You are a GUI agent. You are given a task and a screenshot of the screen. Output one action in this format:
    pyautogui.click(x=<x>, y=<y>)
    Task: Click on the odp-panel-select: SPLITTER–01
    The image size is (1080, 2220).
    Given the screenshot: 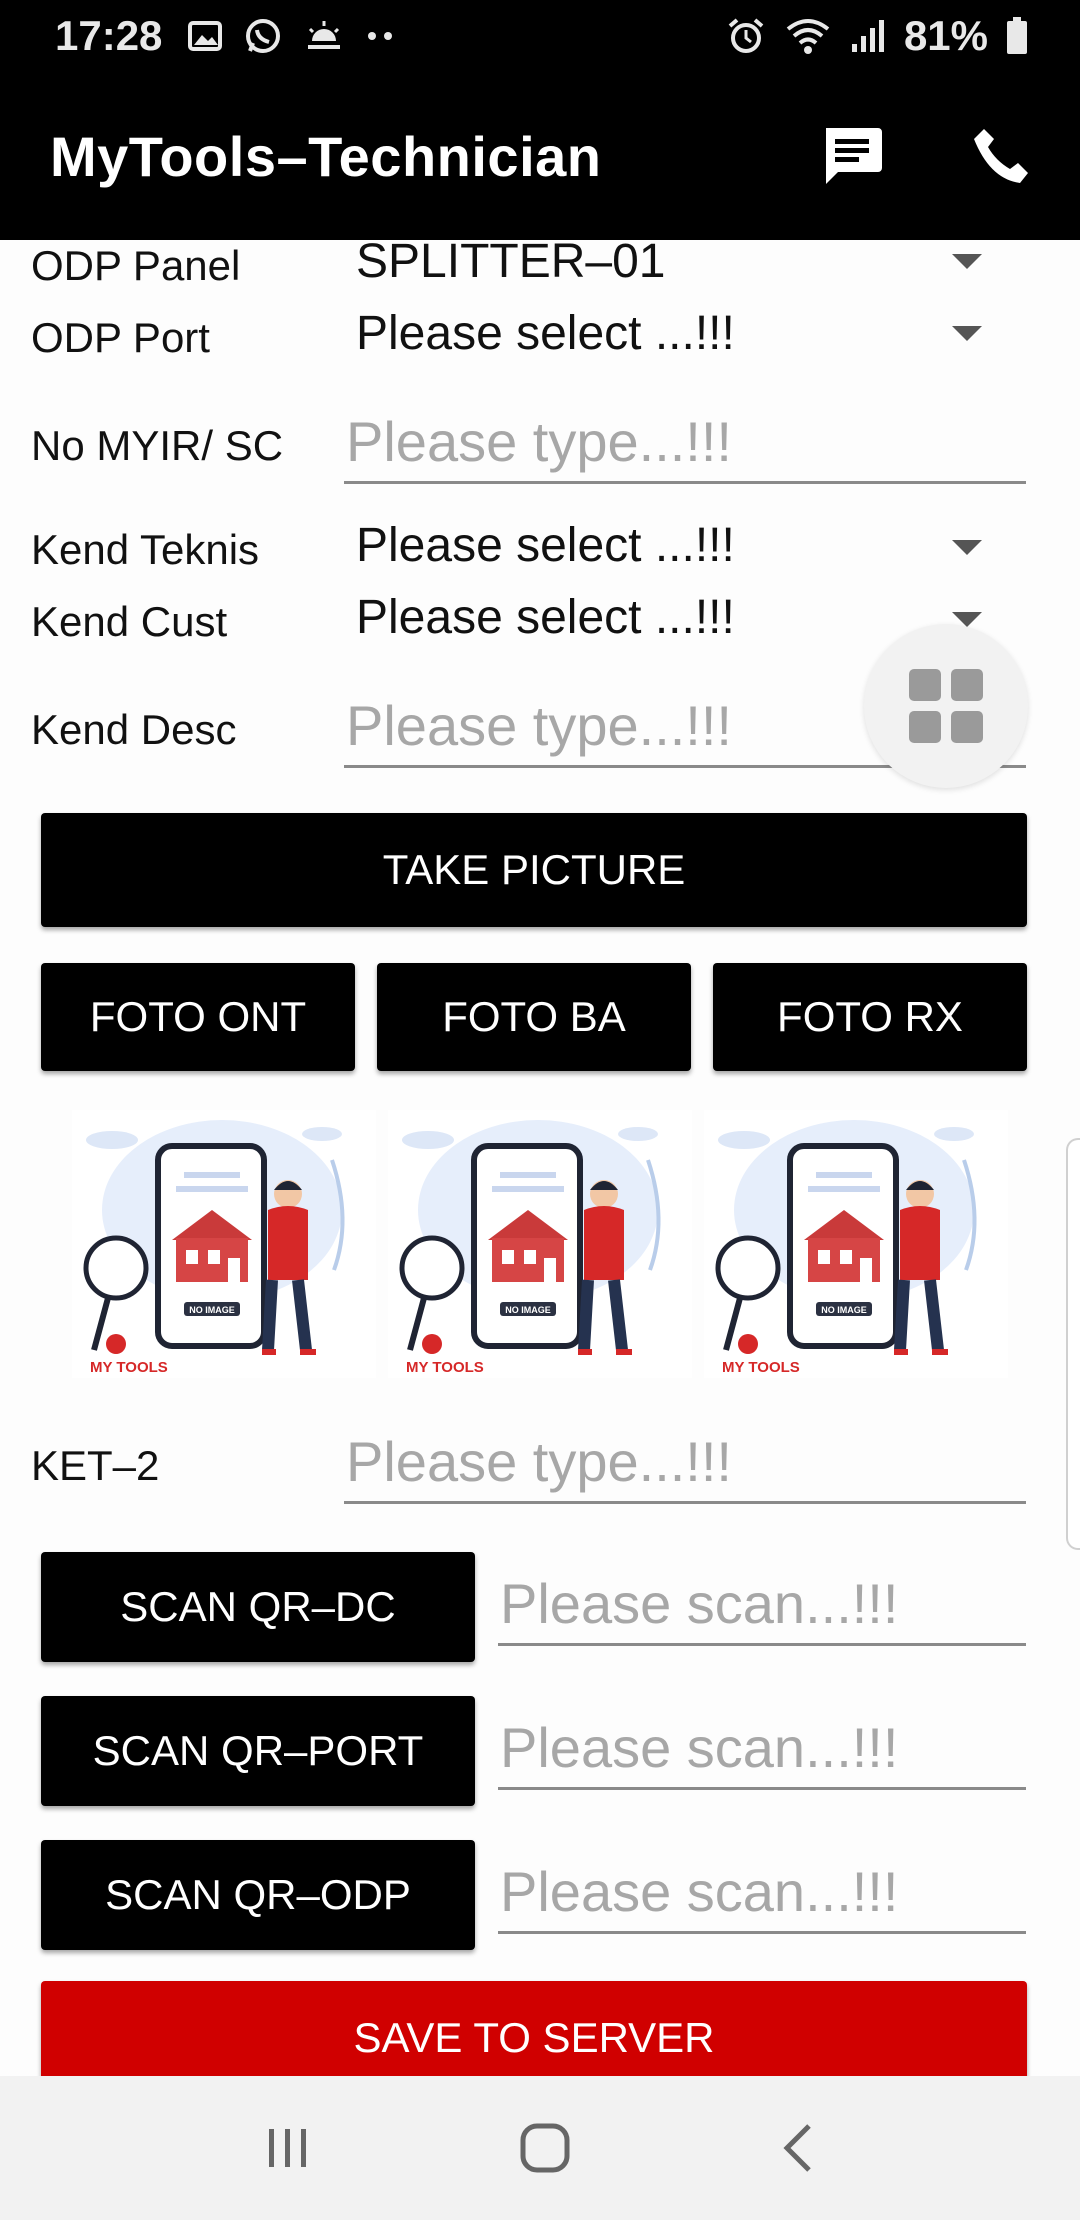 What is the action you would take?
    pyautogui.click(x=676, y=267)
    